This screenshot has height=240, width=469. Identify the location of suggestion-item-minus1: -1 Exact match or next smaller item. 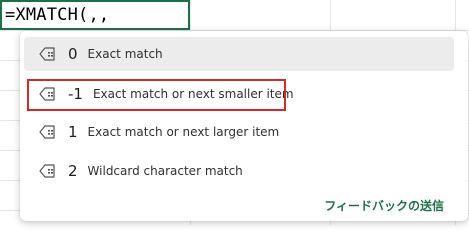
(239, 94).